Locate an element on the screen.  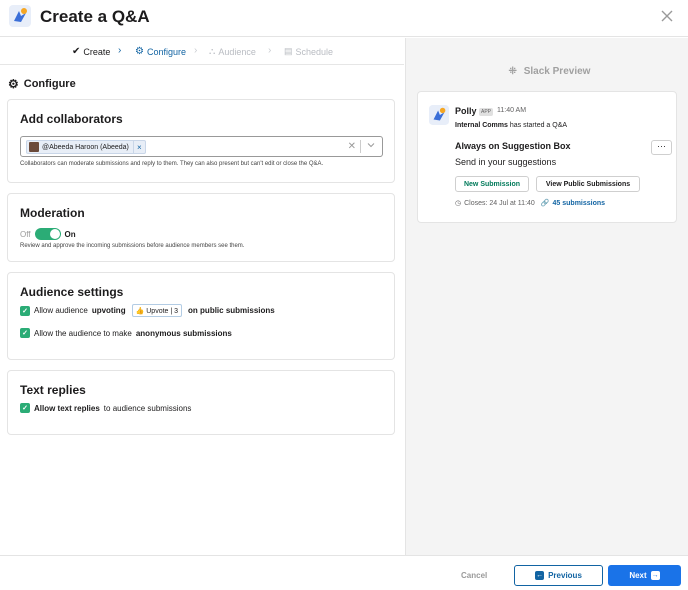
cancel-button: Cancel is located at coordinates (474, 575).